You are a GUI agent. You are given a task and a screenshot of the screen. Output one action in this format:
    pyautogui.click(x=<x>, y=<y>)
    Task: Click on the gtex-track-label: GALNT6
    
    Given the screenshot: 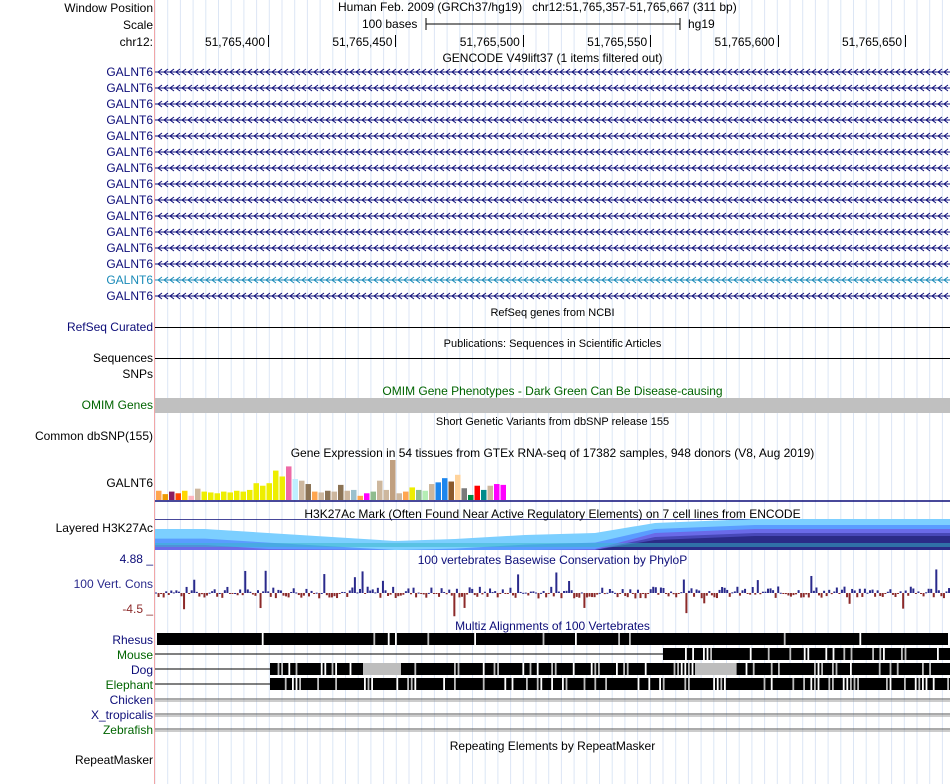 What is the action you would take?
    pyautogui.click(x=129, y=483)
    